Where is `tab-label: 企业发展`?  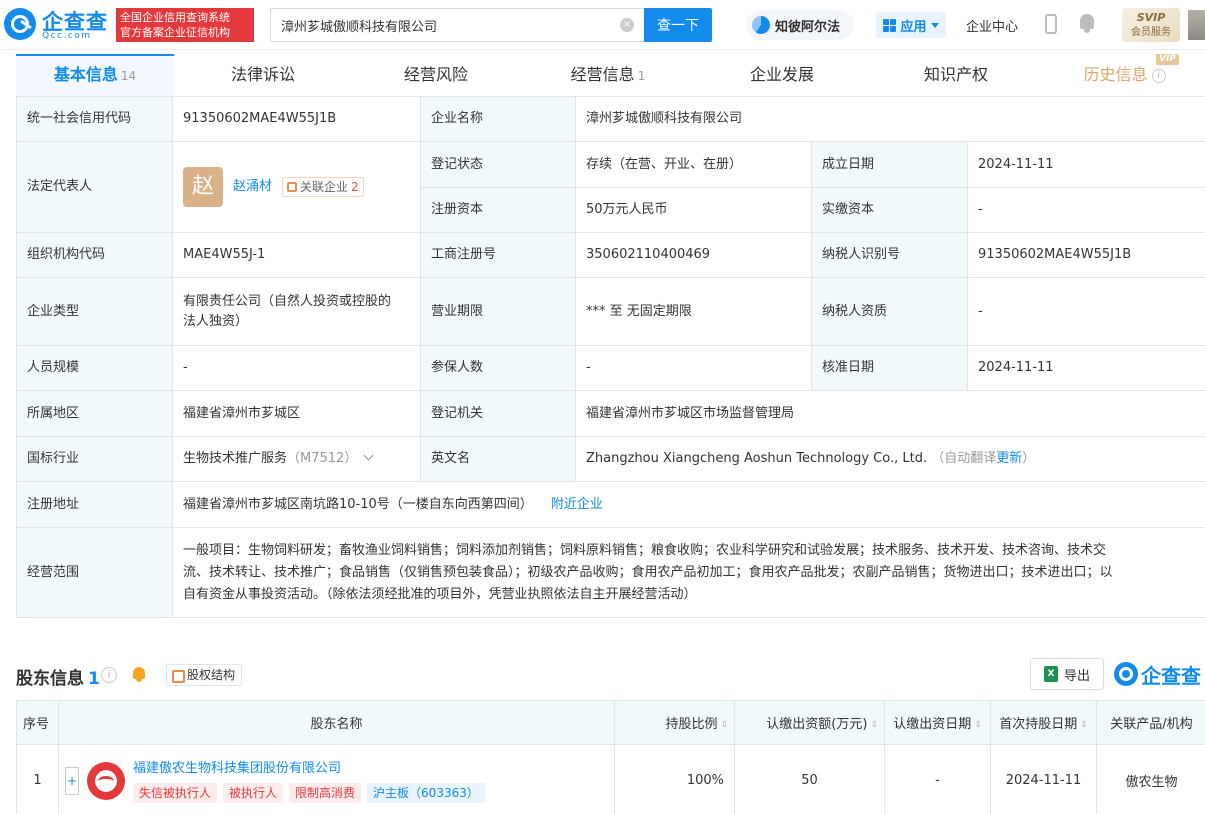 tab-label: 企业发展 is located at coordinates (781, 74).